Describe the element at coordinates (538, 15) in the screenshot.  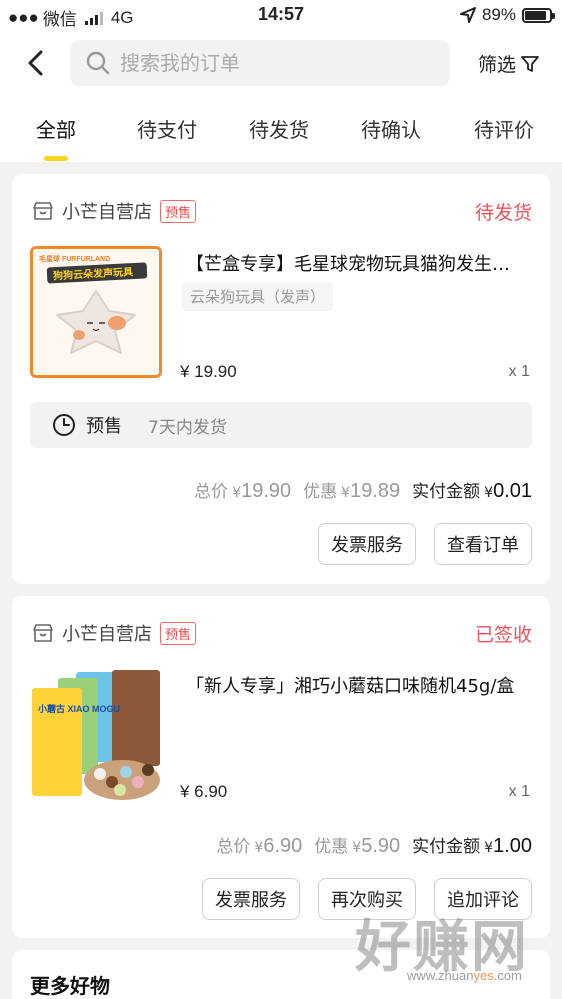
I see `battery-icon` at that location.